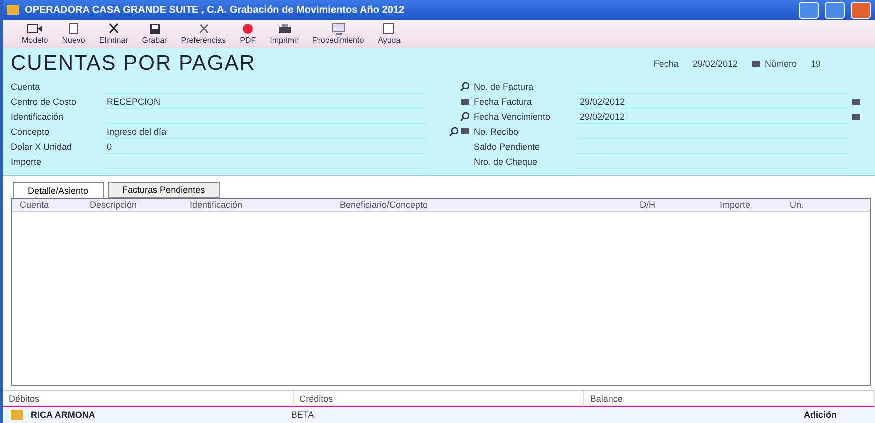 The height and width of the screenshot is (423, 875). Describe the element at coordinates (113, 205) in the screenshot. I see `column-header: Descripción` at that location.